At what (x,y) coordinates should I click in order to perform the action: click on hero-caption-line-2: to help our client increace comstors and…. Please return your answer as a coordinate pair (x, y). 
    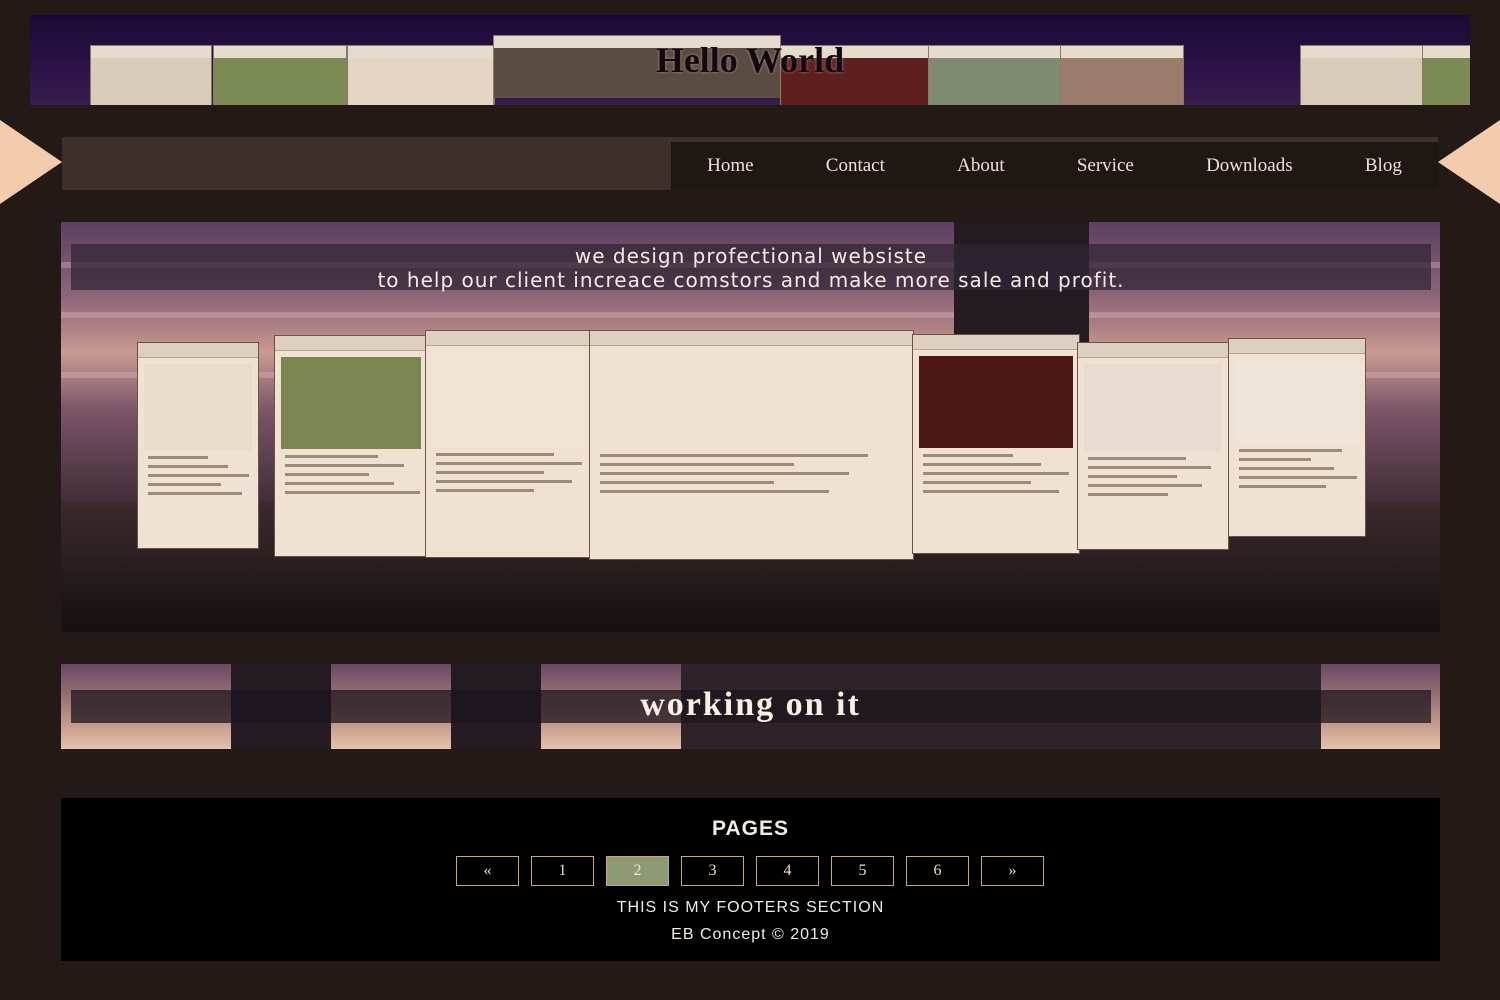
    Looking at the image, I should click on (751, 280).